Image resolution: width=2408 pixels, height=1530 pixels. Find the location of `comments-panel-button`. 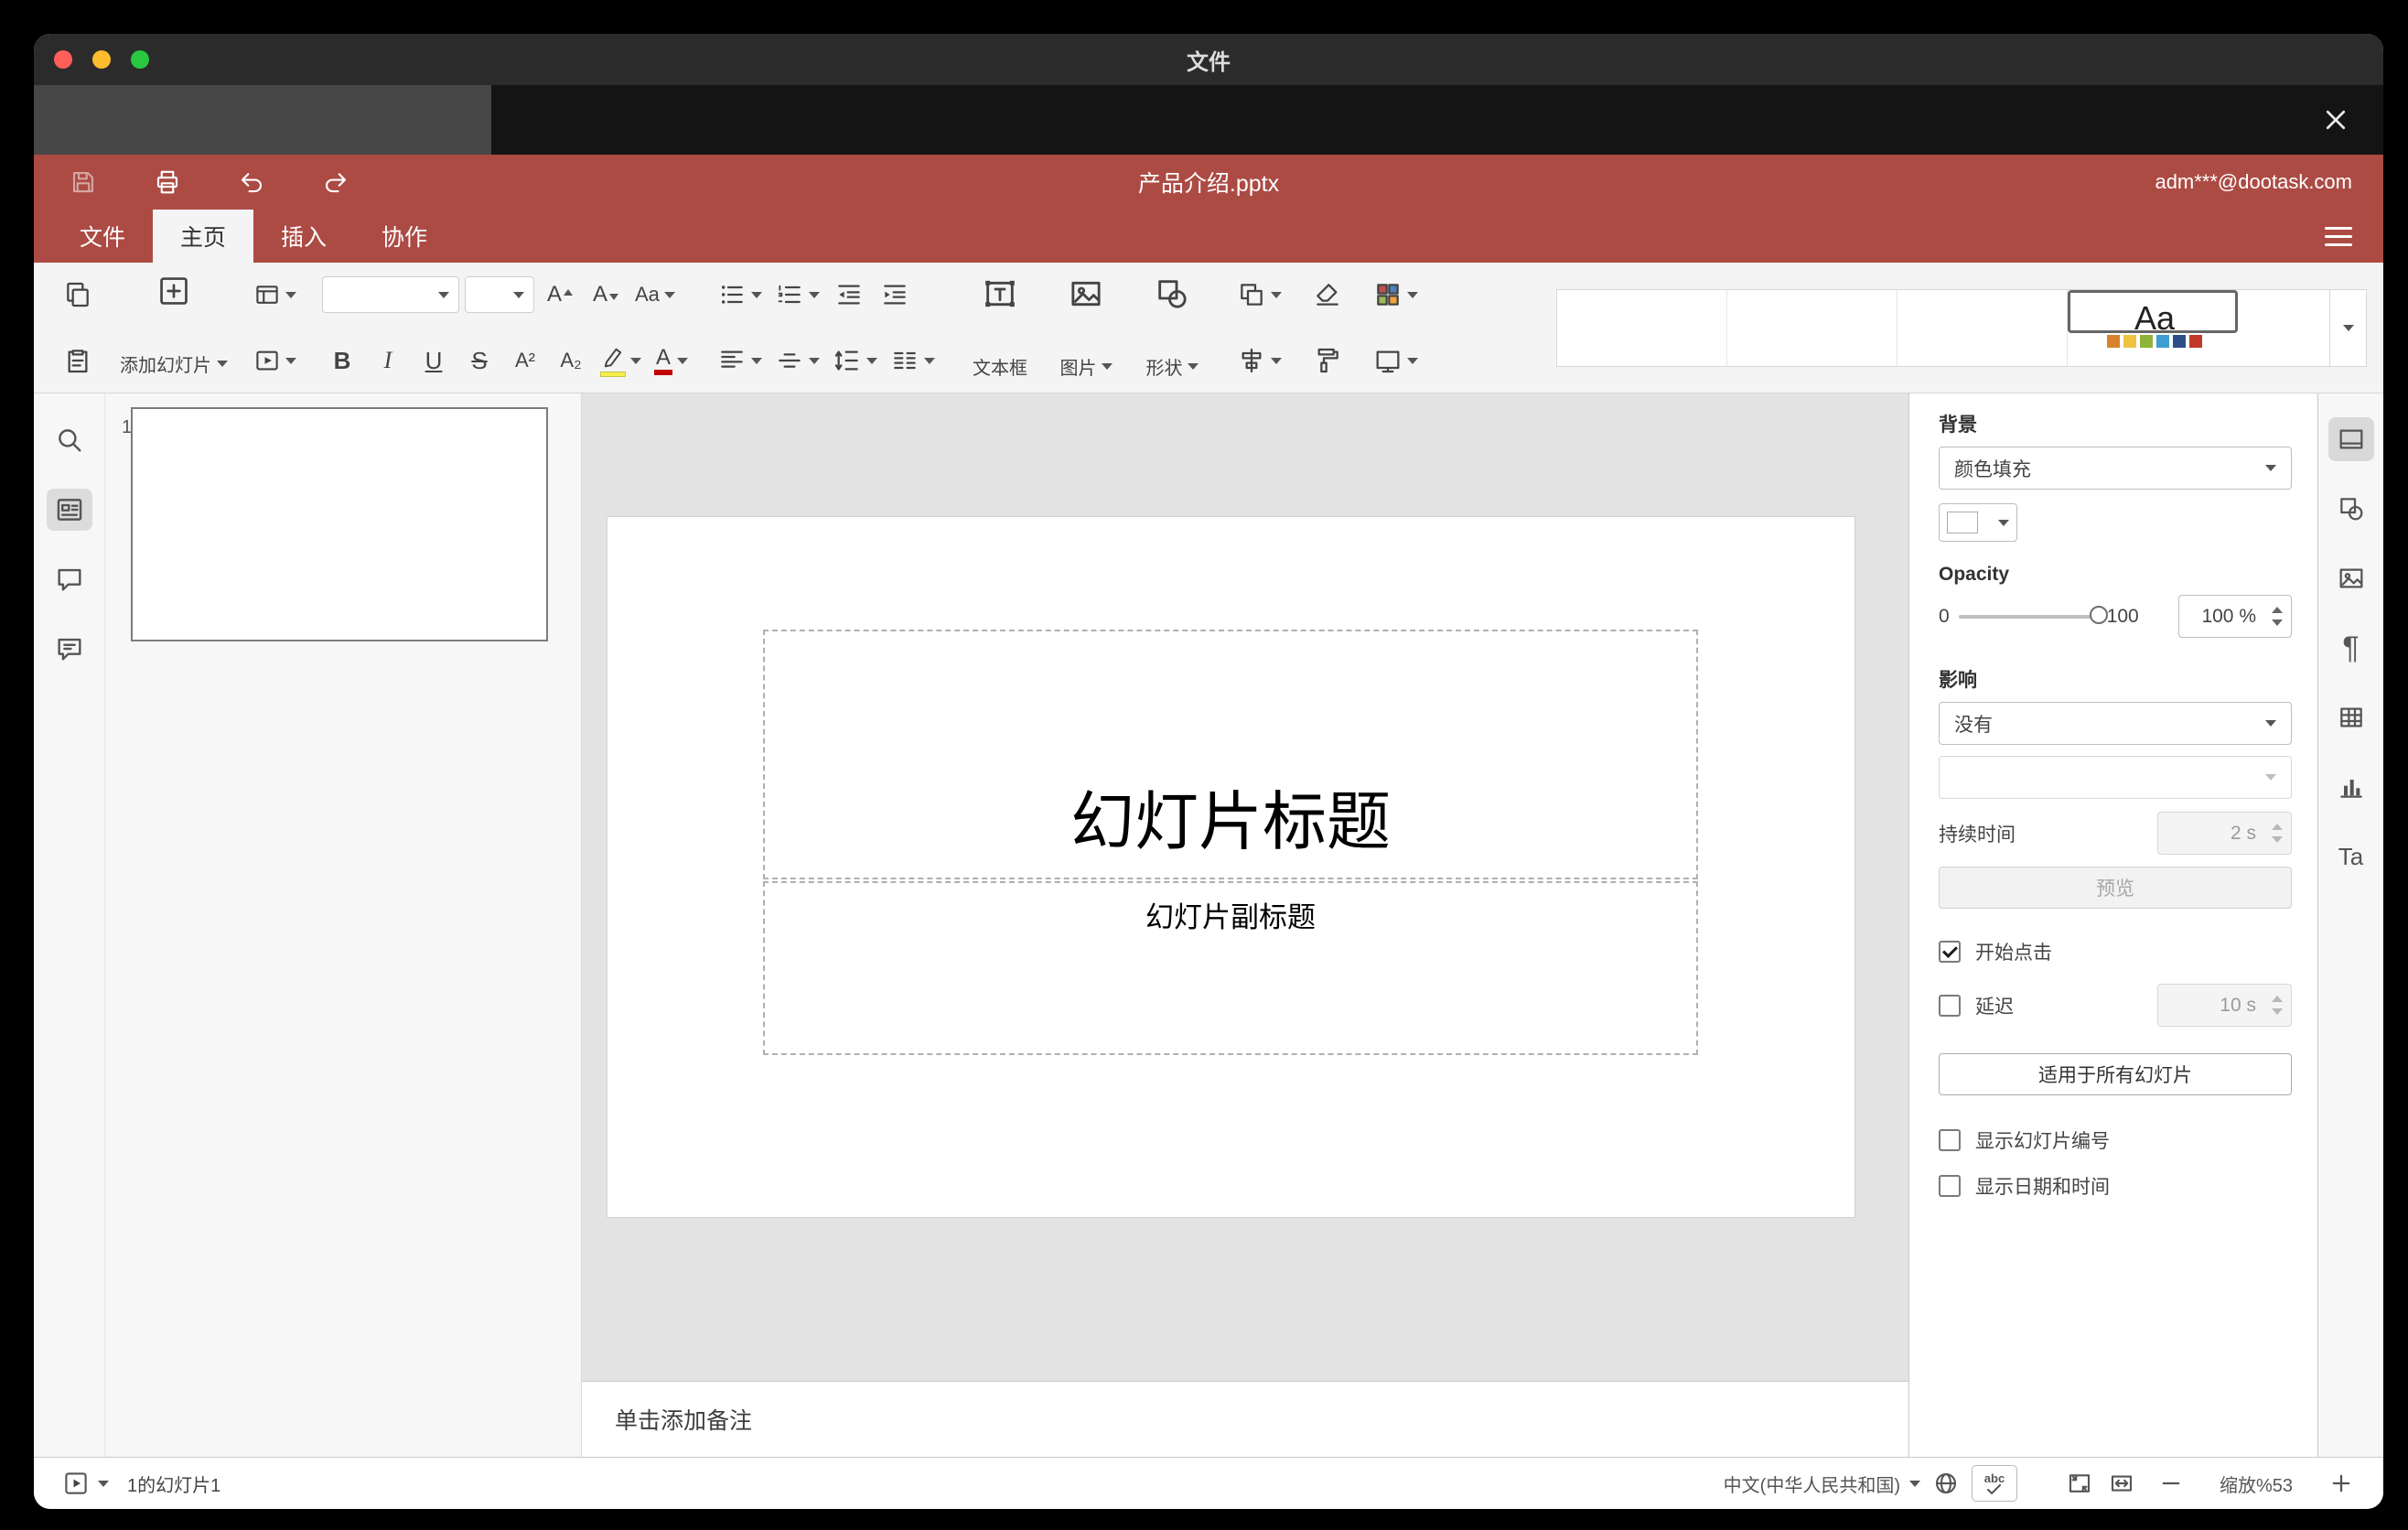

comments-panel-button is located at coordinates (69, 579).